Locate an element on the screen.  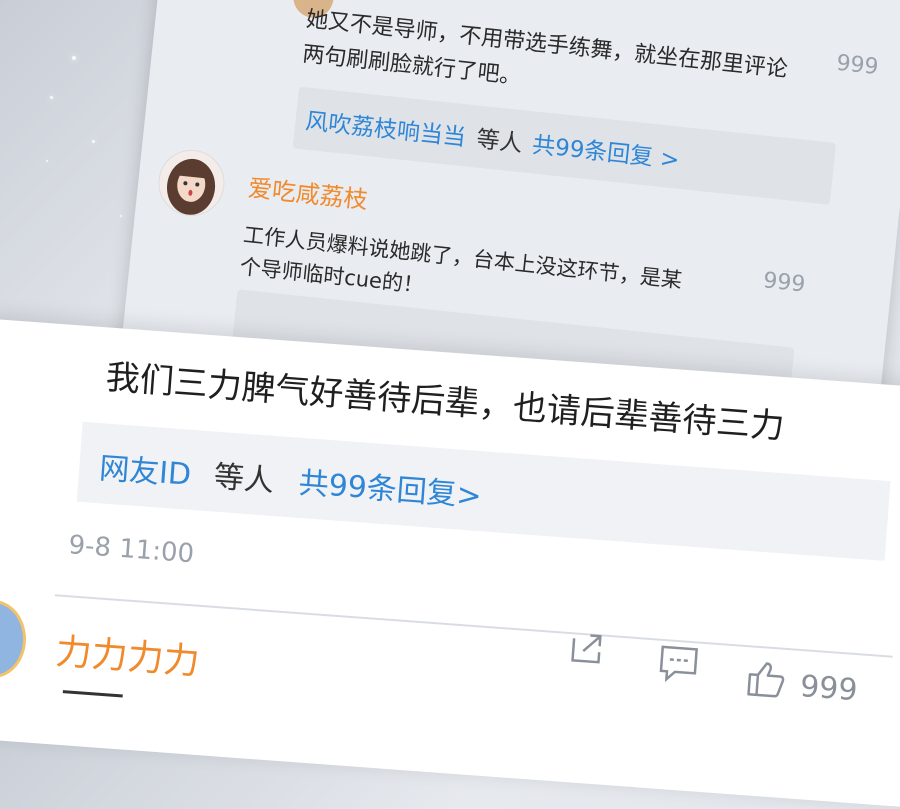
share-icon is located at coordinates (587, 650).